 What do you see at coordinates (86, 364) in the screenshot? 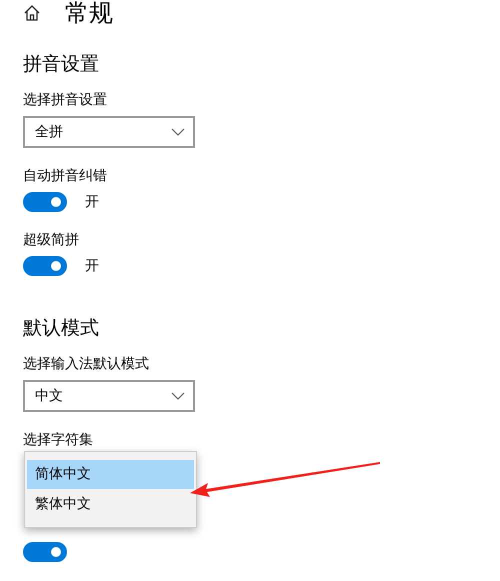
I see `setting-label: 选择输入法默认模式` at bounding box center [86, 364].